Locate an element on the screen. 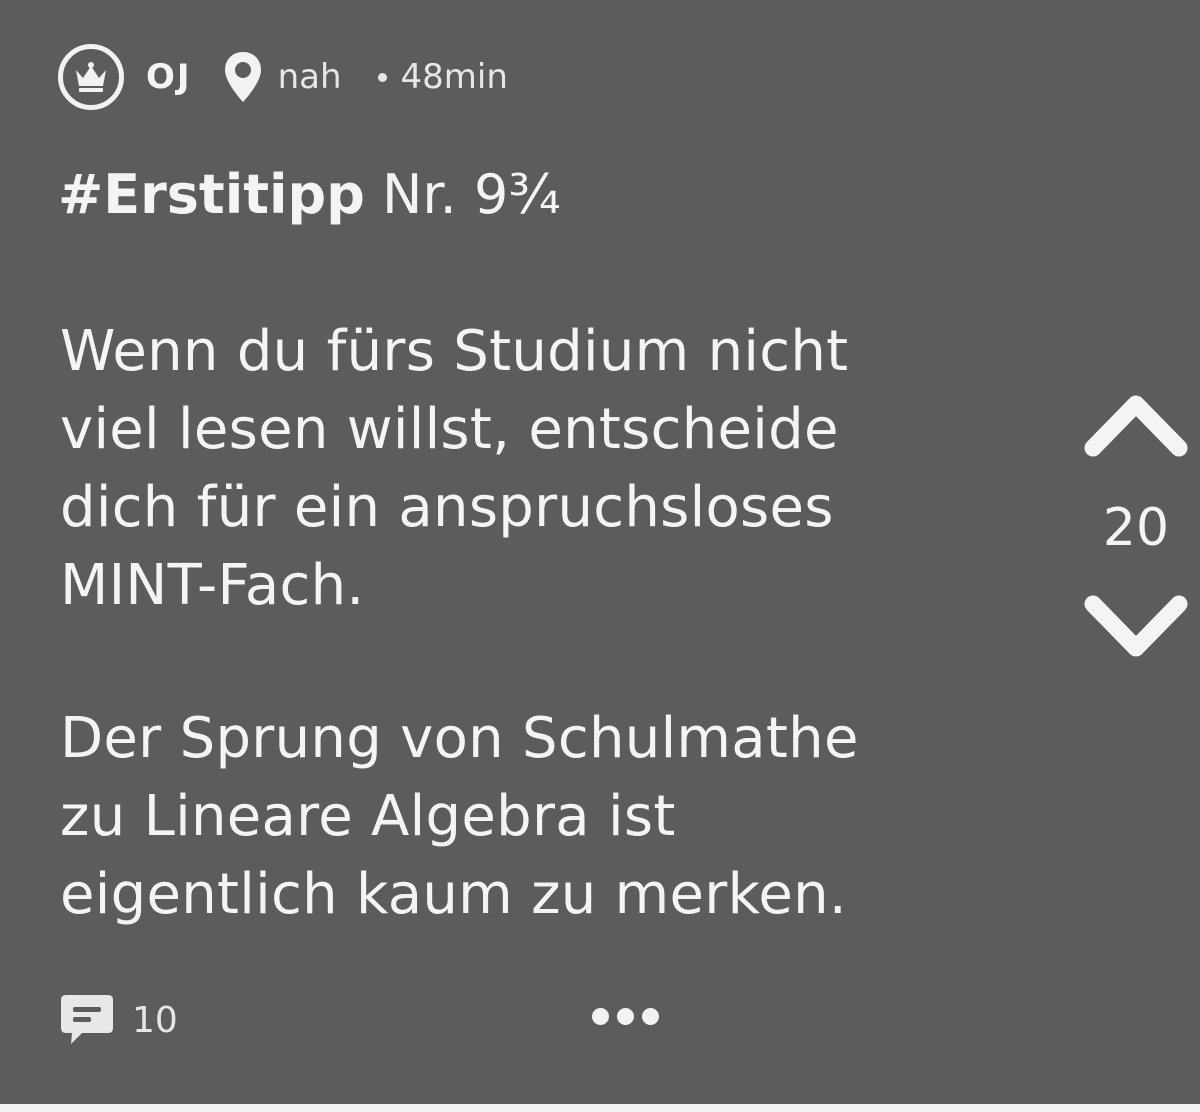  hashtag-link: #Erstitipp is located at coordinates (211, 194).